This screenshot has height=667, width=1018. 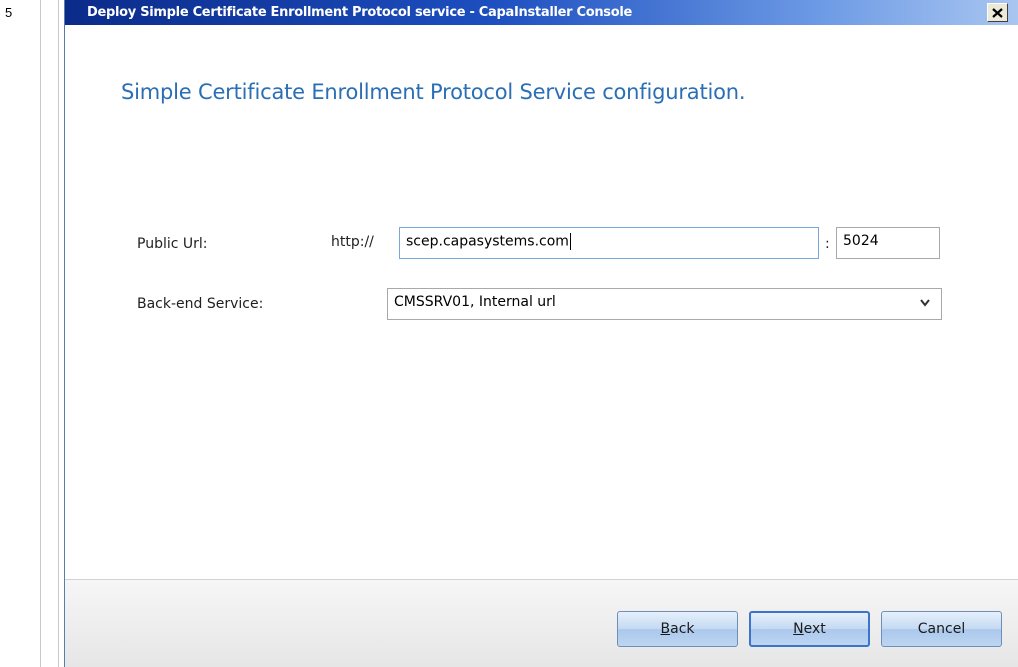 I want to click on text-caret, so click(x=570, y=241).